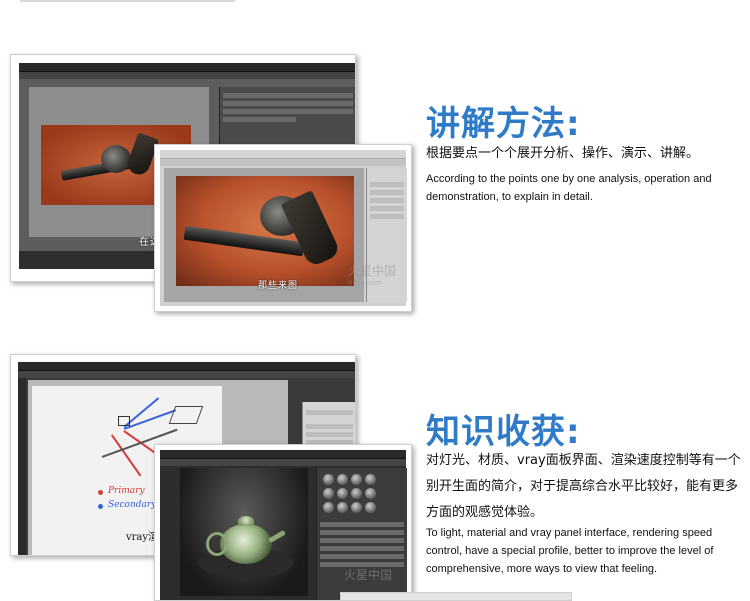 The width and height of the screenshot is (750, 601). I want to click on section1-cn-text: 根据要点一个个展开分析、操作、演示、讲解。, so click(563, 153).